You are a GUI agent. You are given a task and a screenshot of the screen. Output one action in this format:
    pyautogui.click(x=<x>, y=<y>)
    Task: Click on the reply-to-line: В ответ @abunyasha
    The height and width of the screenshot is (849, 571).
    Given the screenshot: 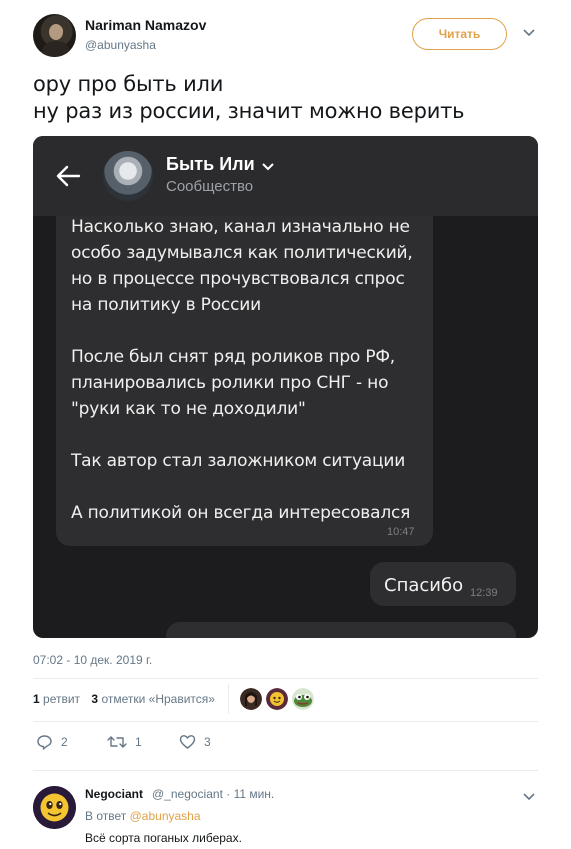 What is the action you would take?
    pyautogui.click(x=143, y=816)
    